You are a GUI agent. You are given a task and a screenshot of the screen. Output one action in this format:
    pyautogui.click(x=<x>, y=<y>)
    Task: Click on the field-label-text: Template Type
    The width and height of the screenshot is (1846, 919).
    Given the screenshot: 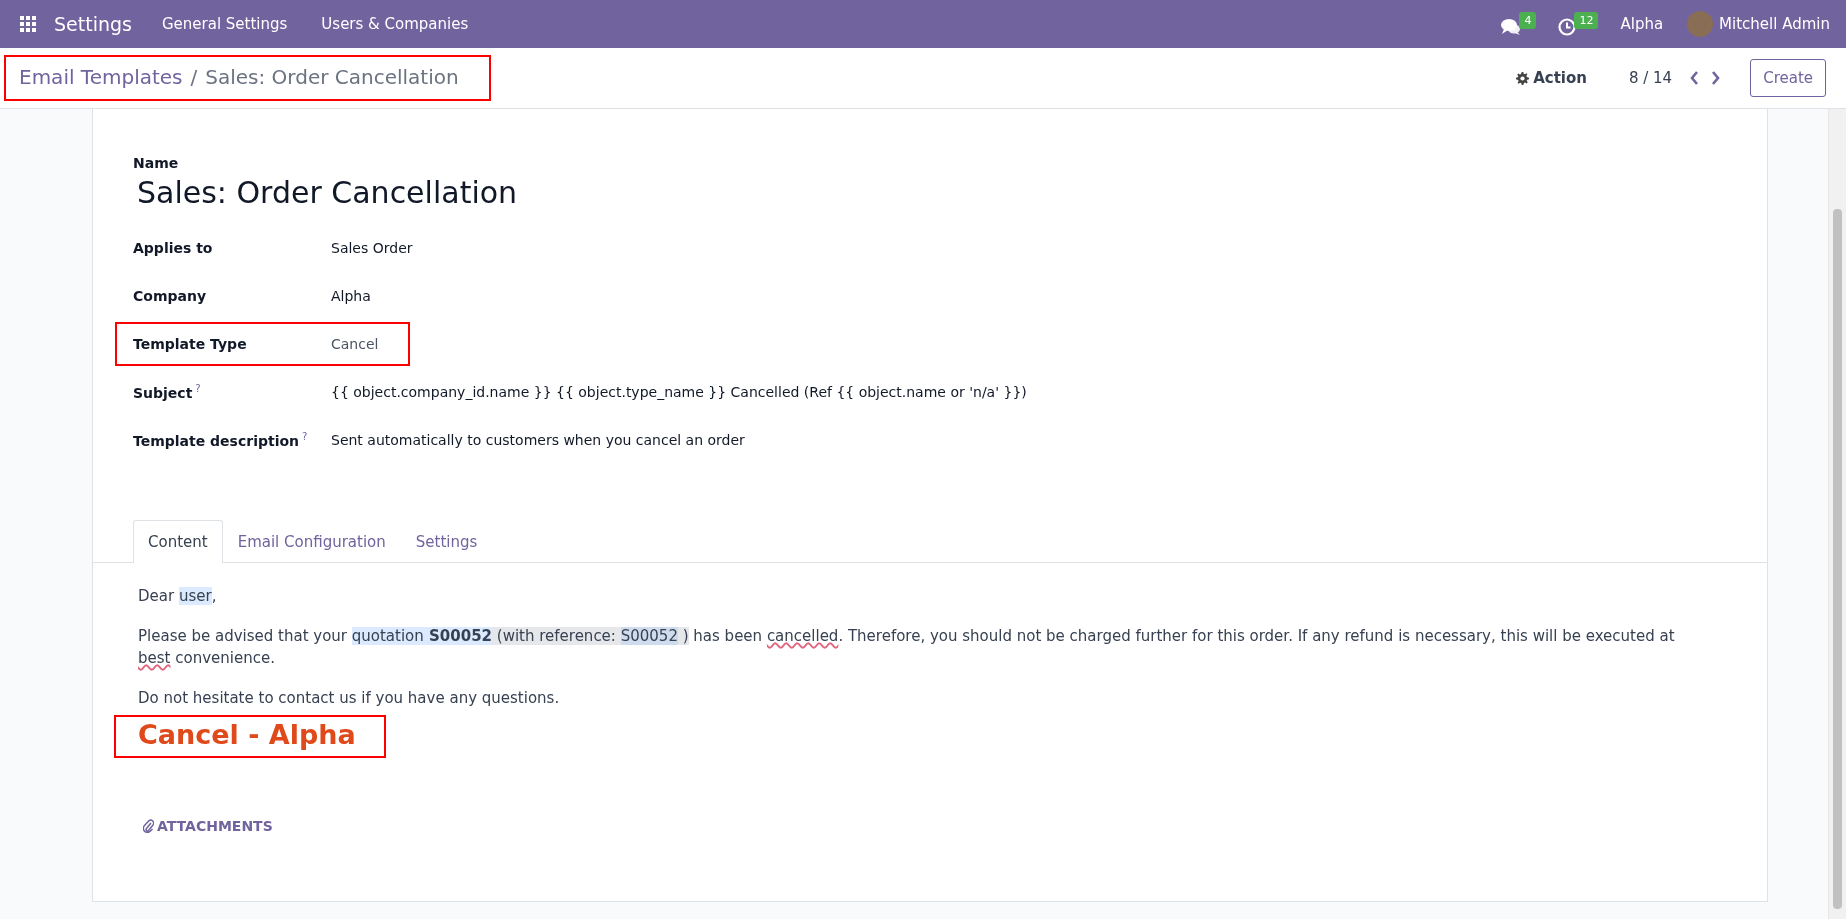 What is the action you would take?
    pyautogui.click(x=190, y=344)
    